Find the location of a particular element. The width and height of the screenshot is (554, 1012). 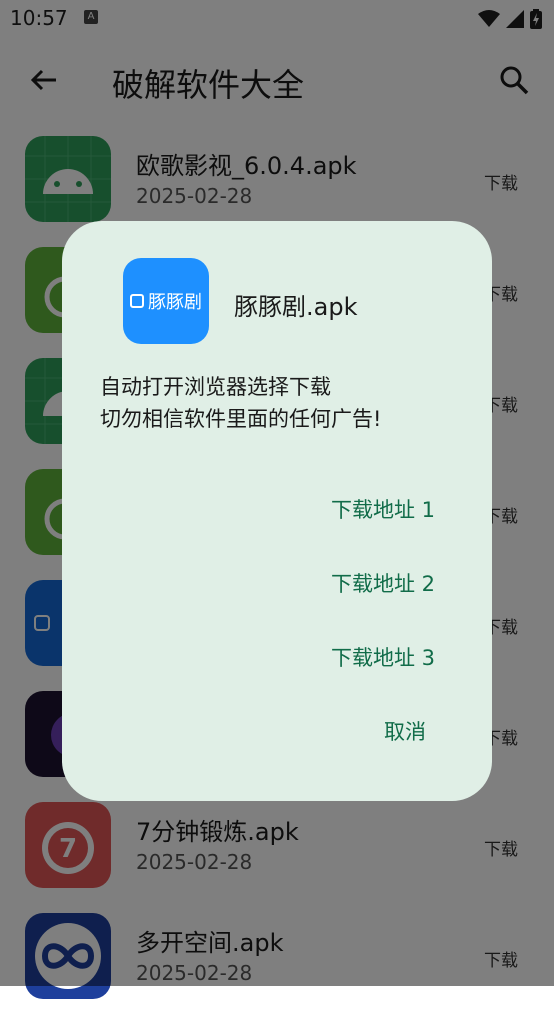

dialog-message: 自动打开浏览器选择下载 切勿相信软件里面的任何广告! is located at coordinates (240, 403).